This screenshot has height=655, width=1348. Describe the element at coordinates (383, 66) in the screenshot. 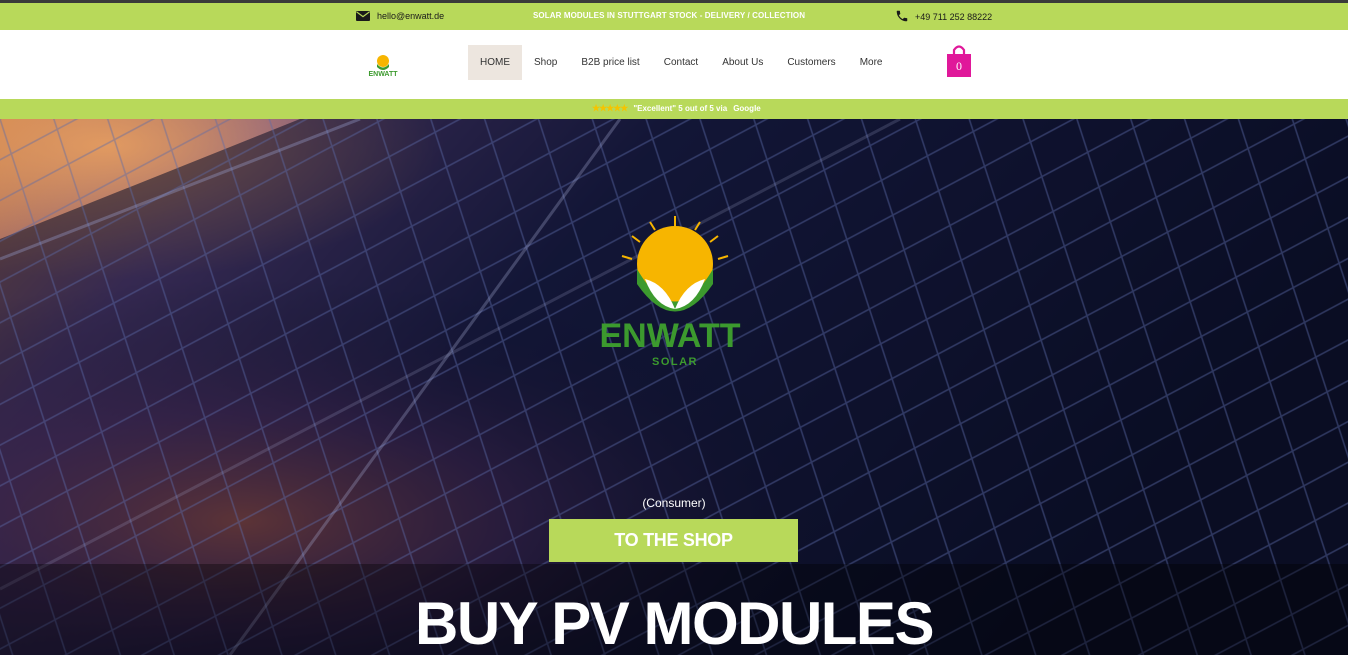

I see `header-logo: ENWATT` at that location.